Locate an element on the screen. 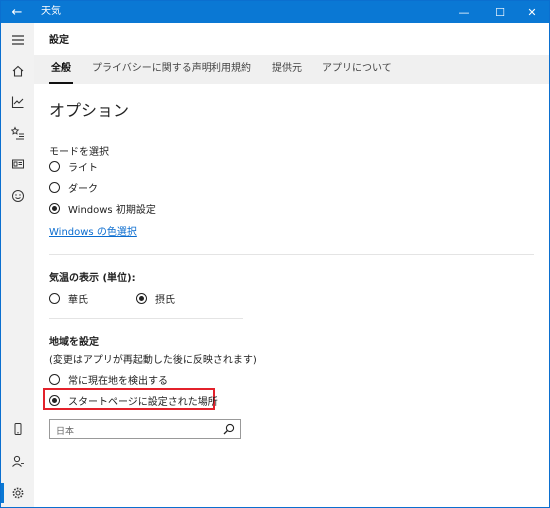  tab-about: アプリについて is located at coordinates (357, 68).